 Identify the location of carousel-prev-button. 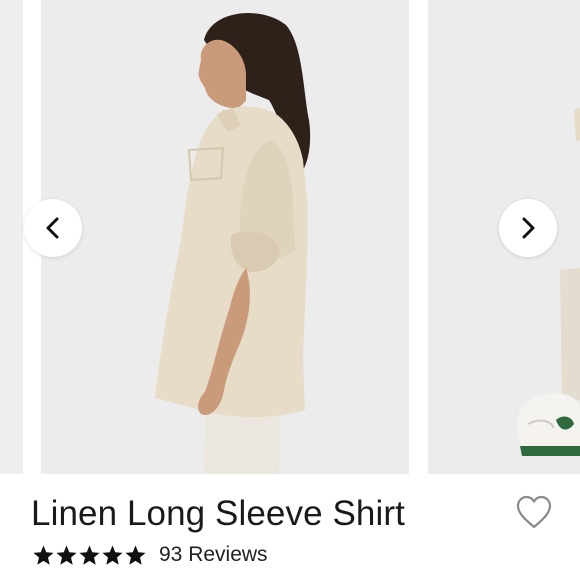
(53, 228).